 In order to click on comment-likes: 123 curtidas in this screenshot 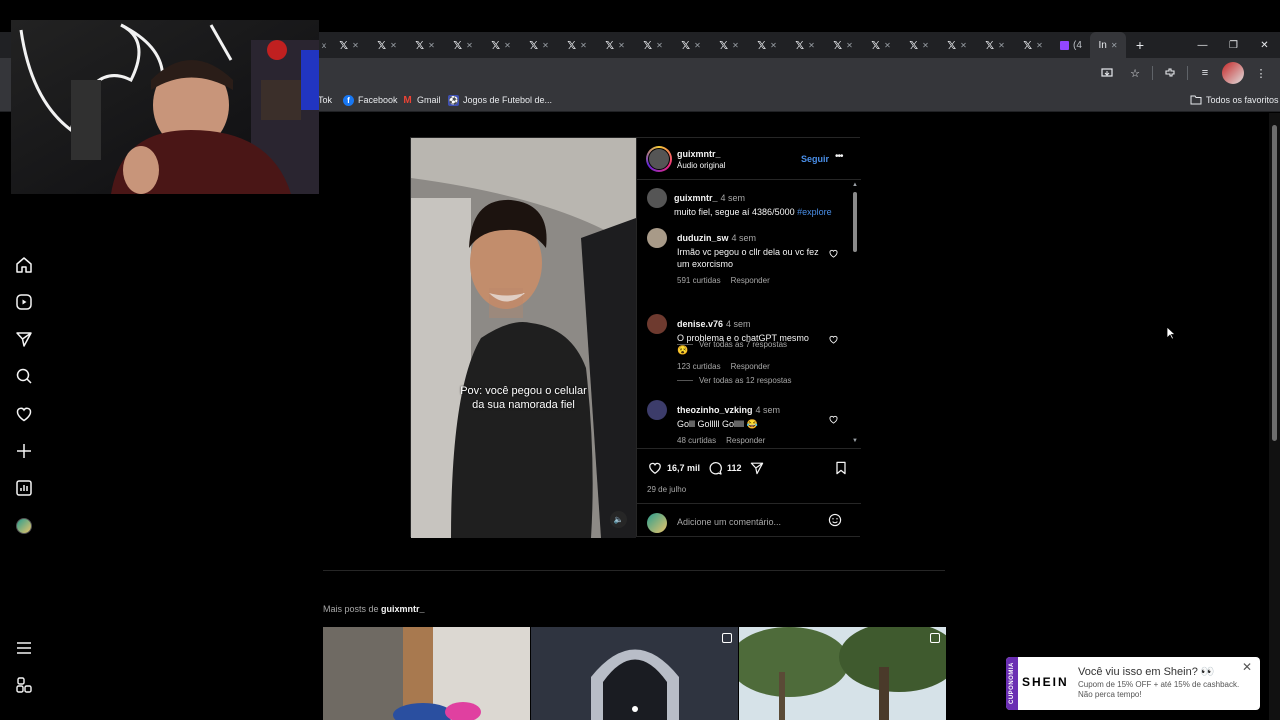, I will do `click(699, 366)`.